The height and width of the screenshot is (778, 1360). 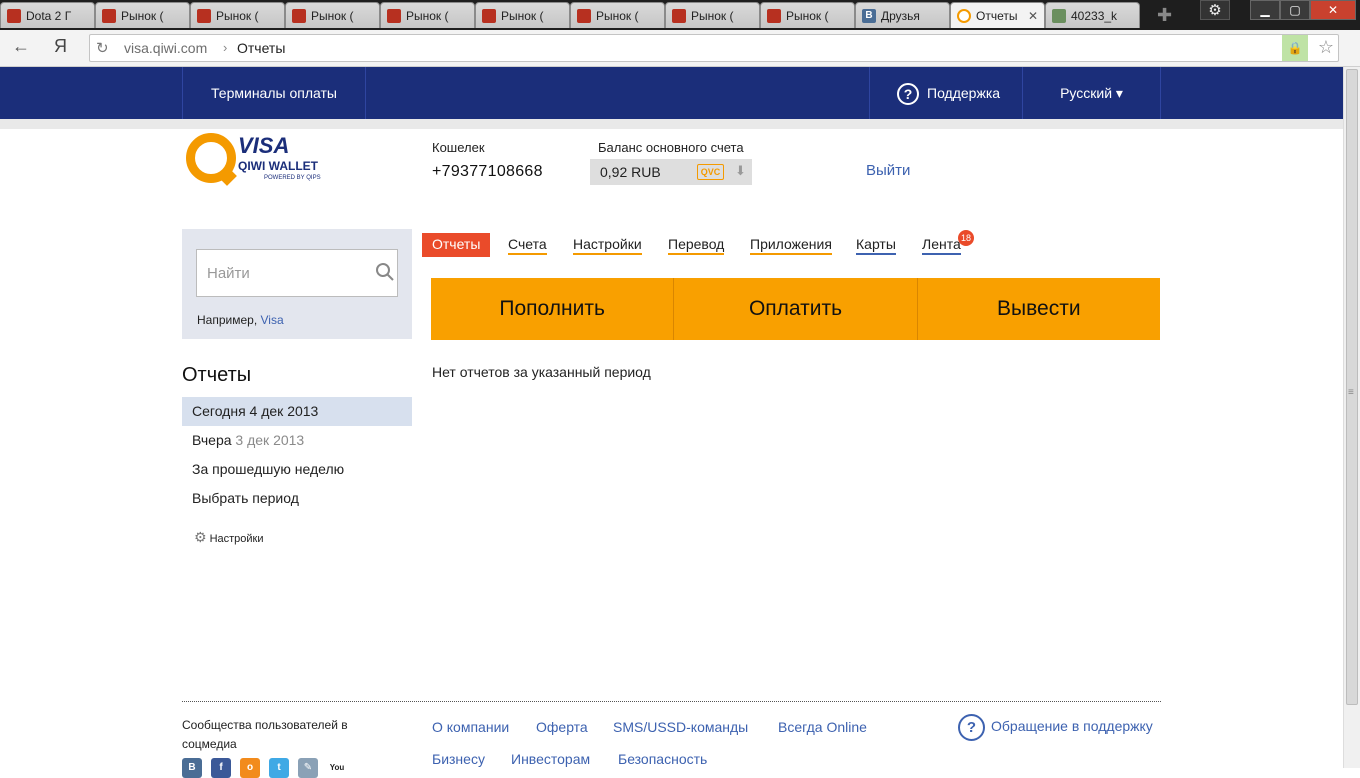 What do you see at coordinates (261, 160) in the screenshot?
I see `visa-qiwi-logo: VISA QIWI WALLET POWERED BY QIPS` at bounding box center [261, 160].